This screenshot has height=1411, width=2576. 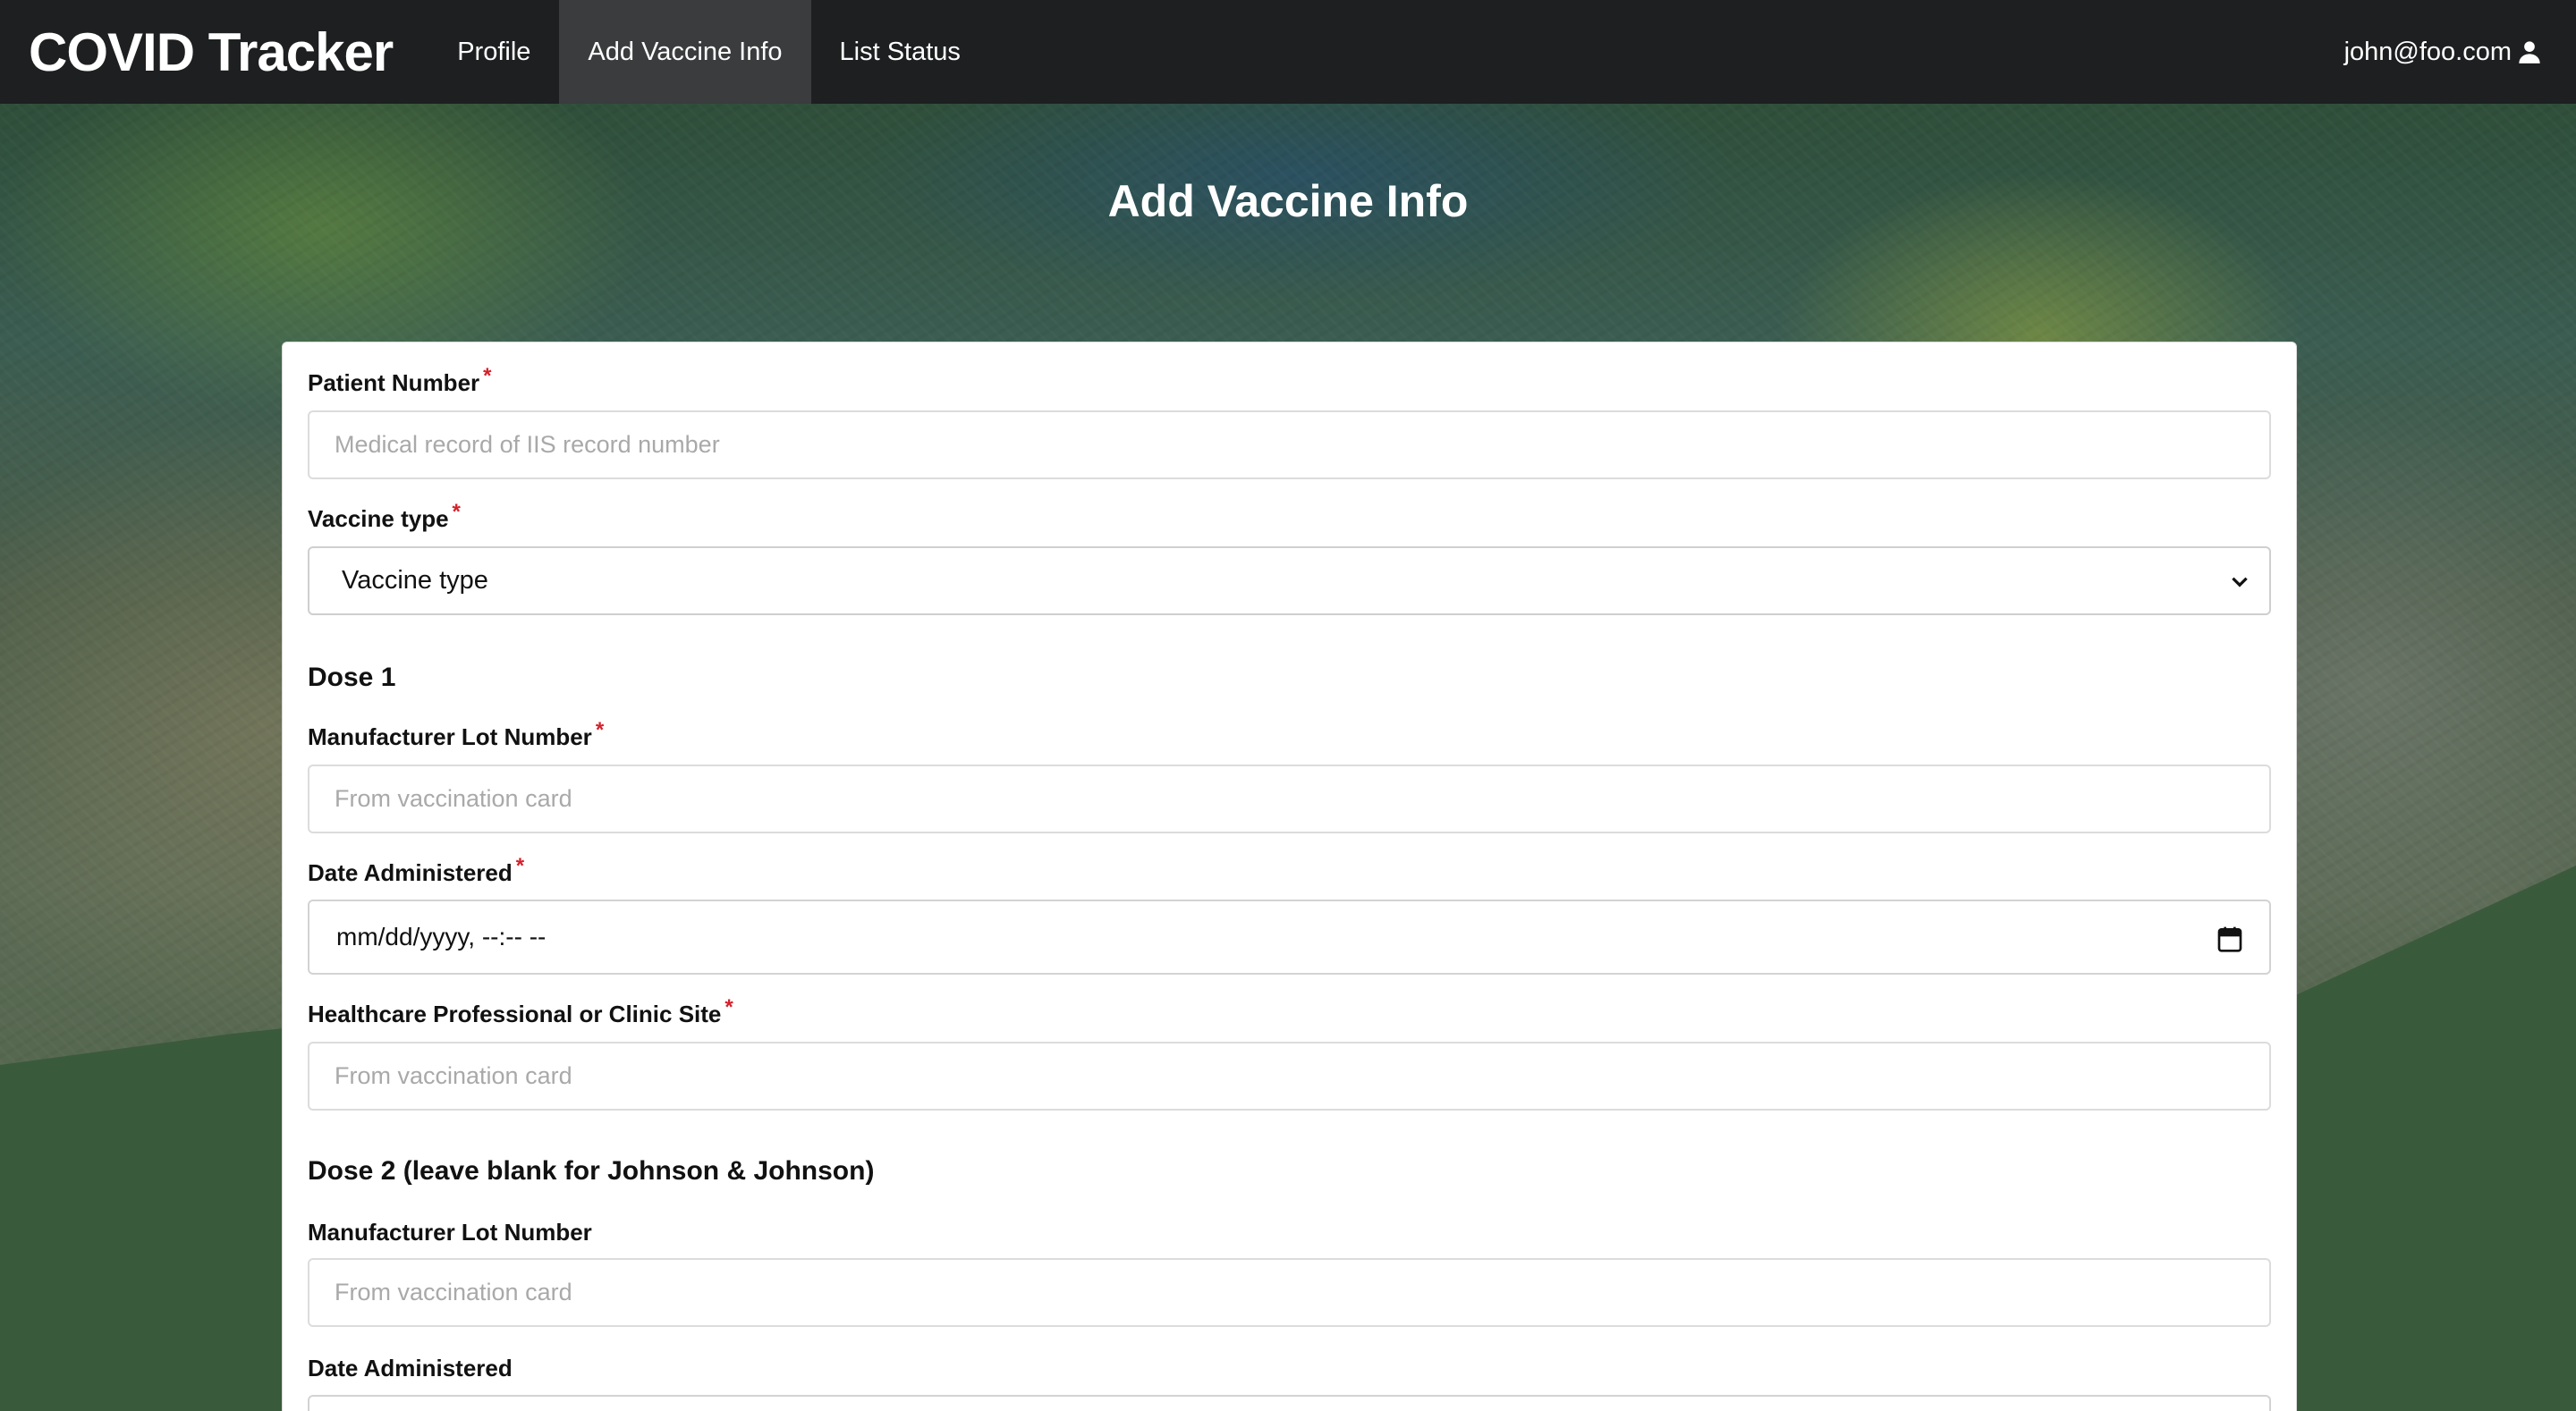 I want to click on nav-item-list-status: List Status, so click(x=900, y=52).